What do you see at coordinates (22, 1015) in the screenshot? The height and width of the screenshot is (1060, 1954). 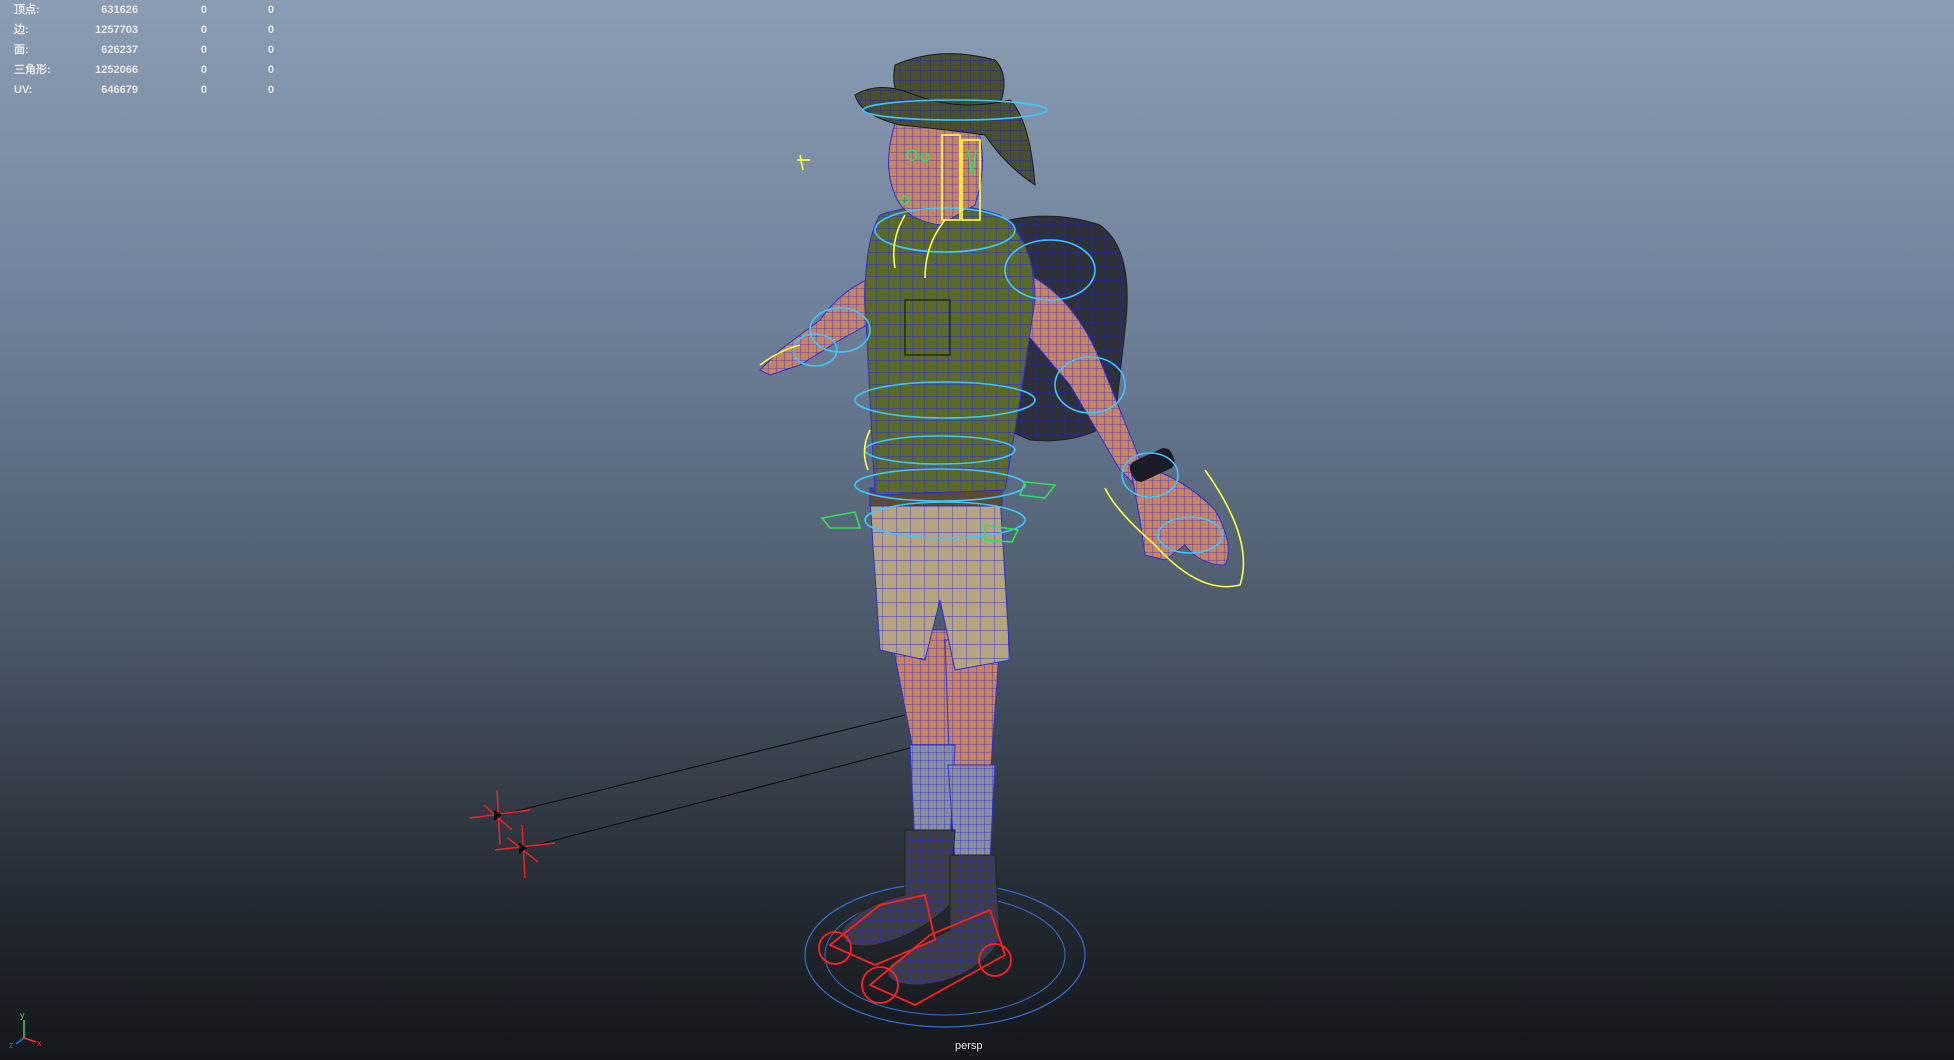 I see `axis-y-label: y` at bounding box center [22, 1015].